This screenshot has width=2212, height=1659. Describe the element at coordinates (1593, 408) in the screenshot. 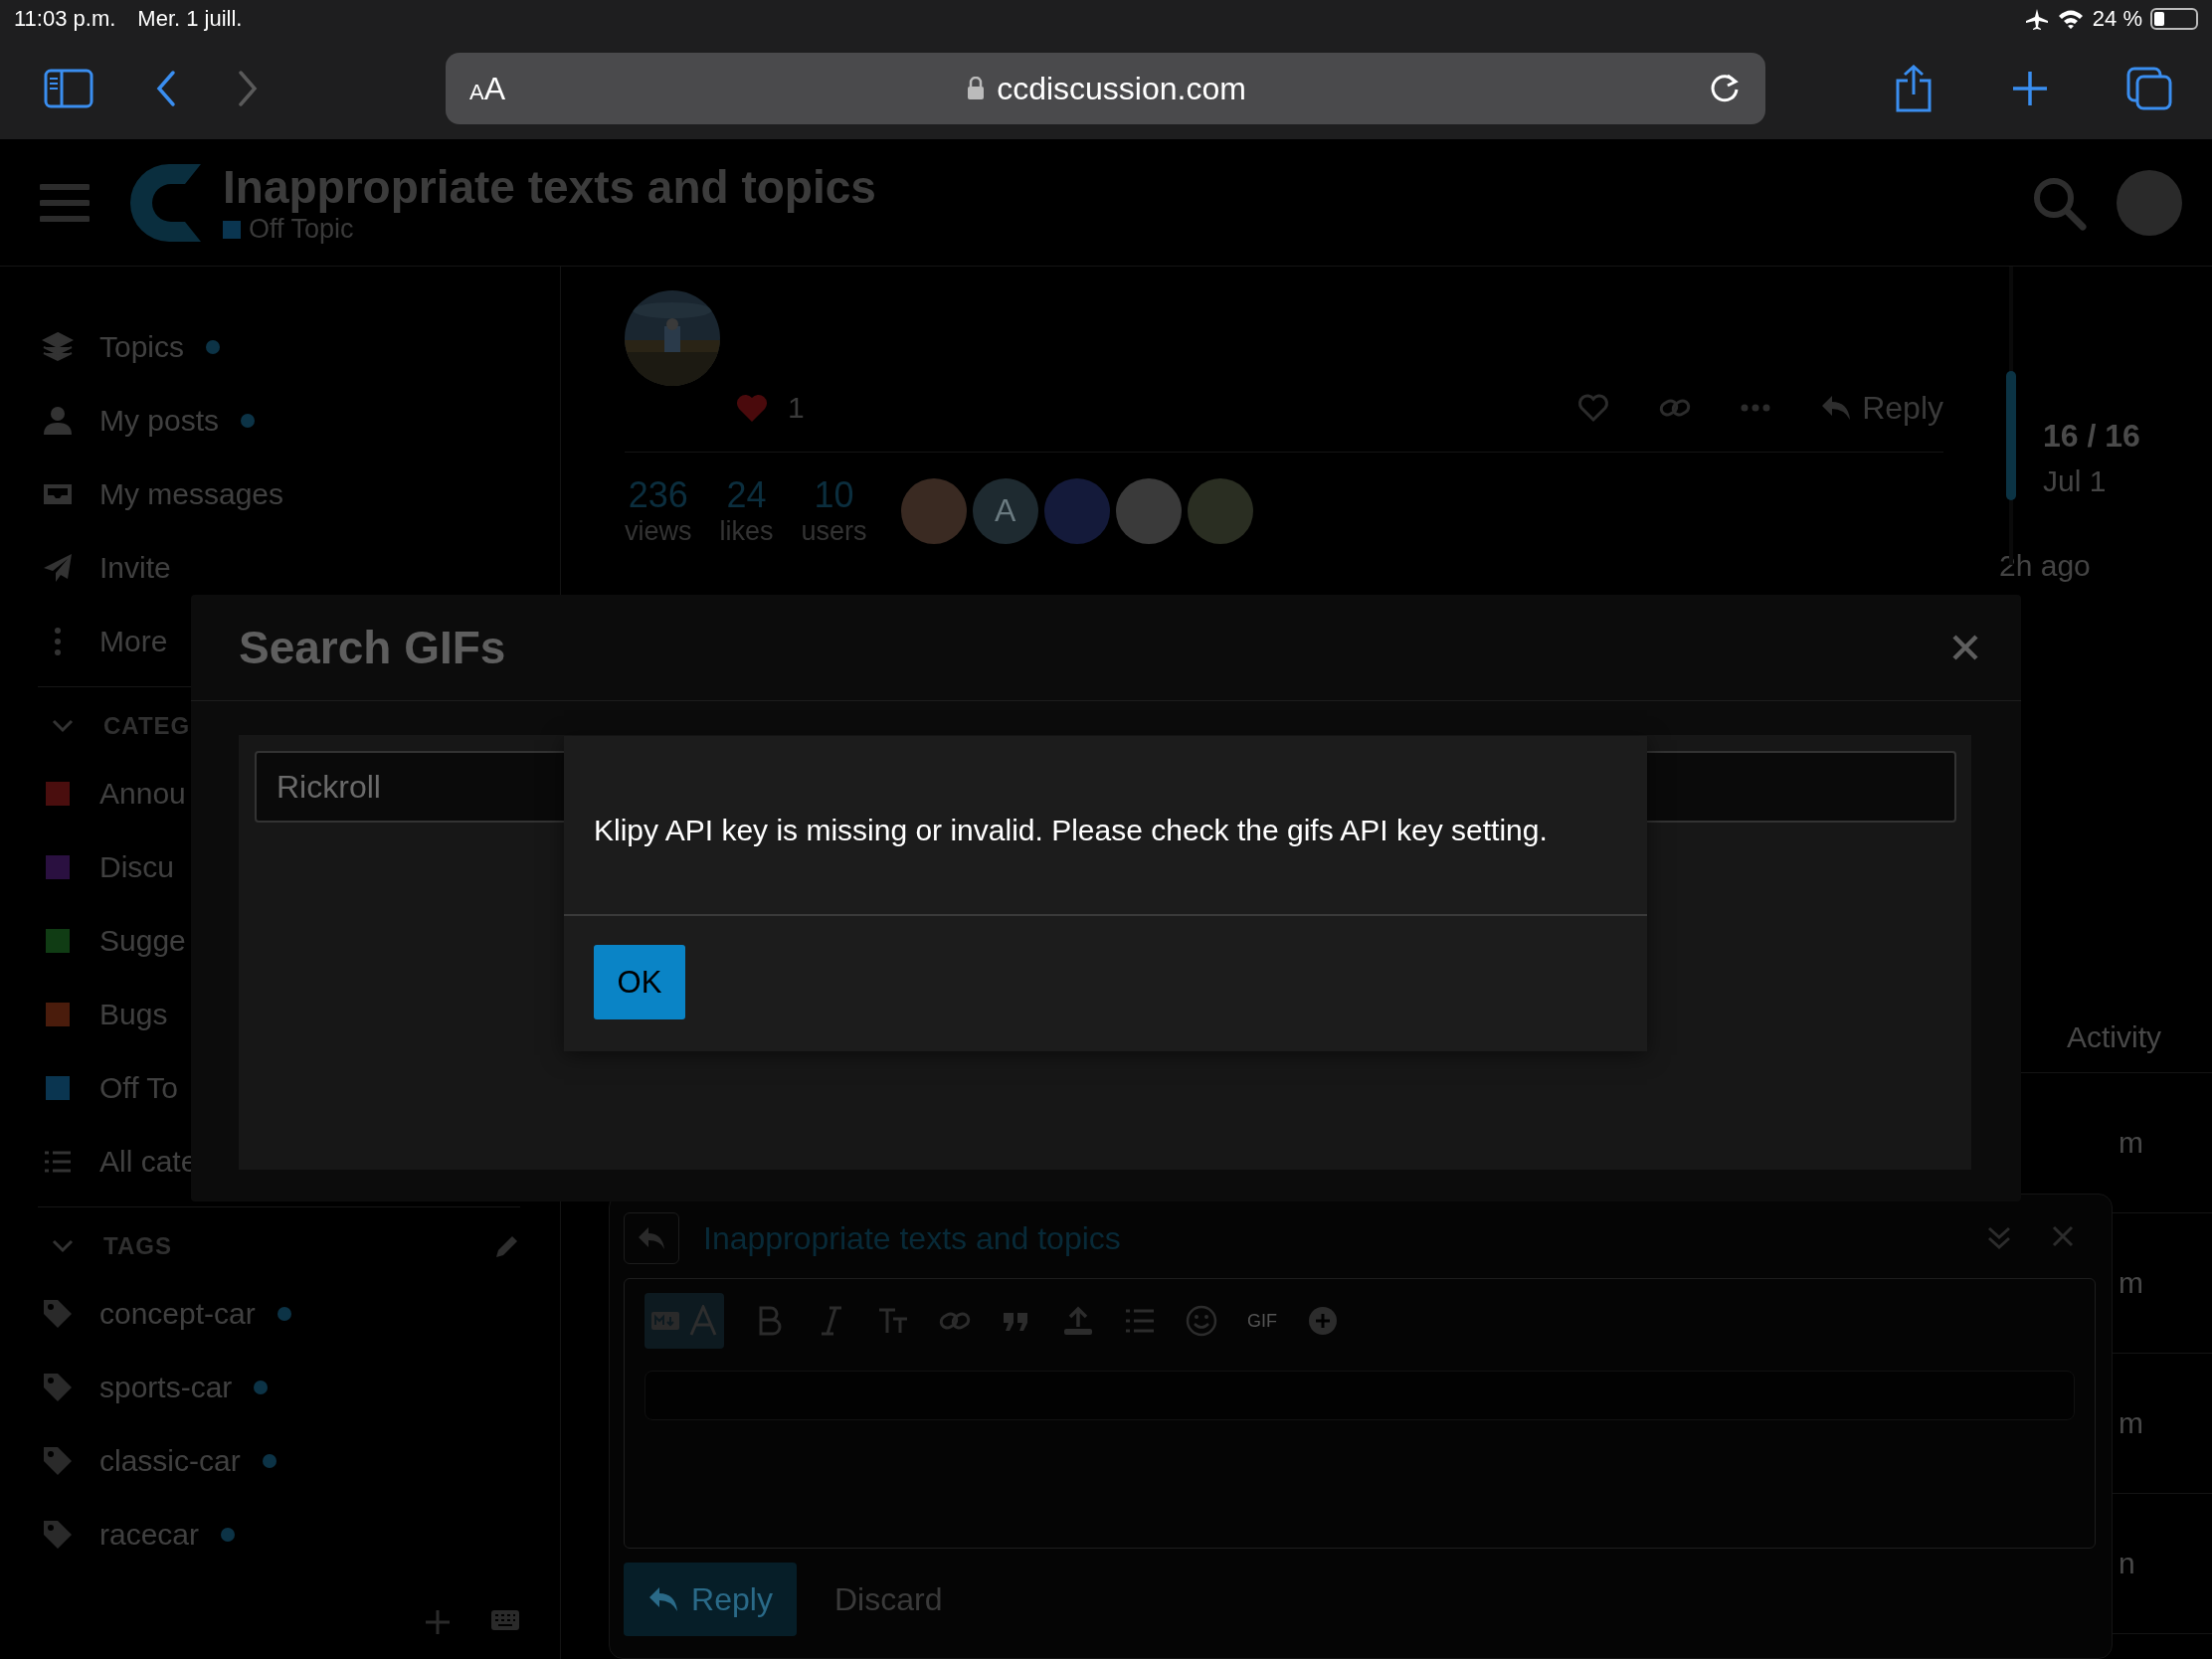

I see `heart-outline-icon` at that location.